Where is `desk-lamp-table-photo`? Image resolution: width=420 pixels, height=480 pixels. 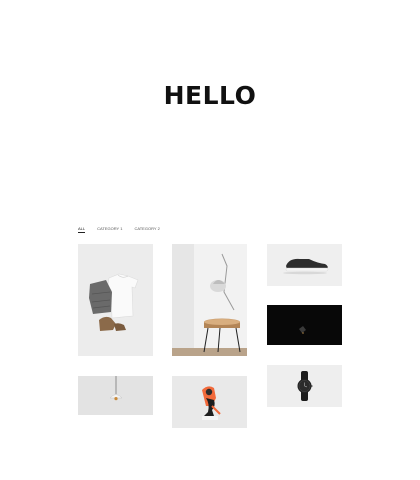
desk-lamp-table-photo is located at coordinates (209, 300).